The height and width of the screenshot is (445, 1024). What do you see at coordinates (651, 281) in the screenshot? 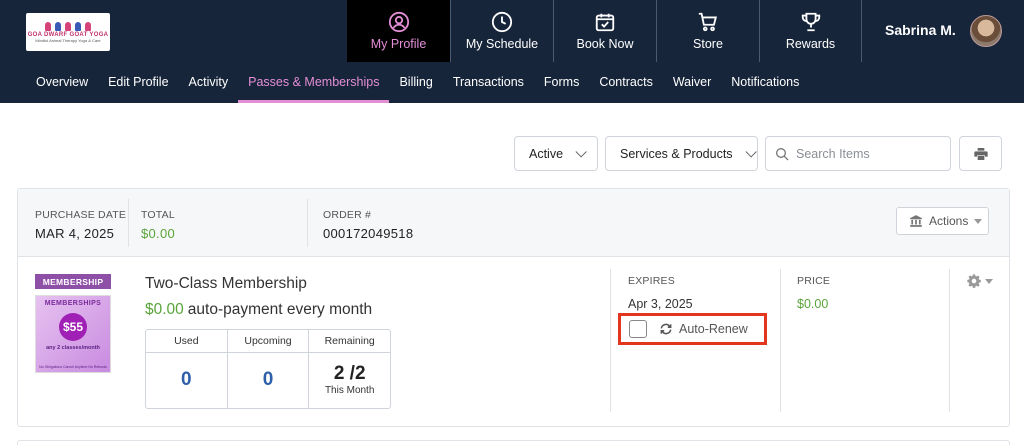
I see `expires-label: EXPIRES` at bounding box center [651, 281].